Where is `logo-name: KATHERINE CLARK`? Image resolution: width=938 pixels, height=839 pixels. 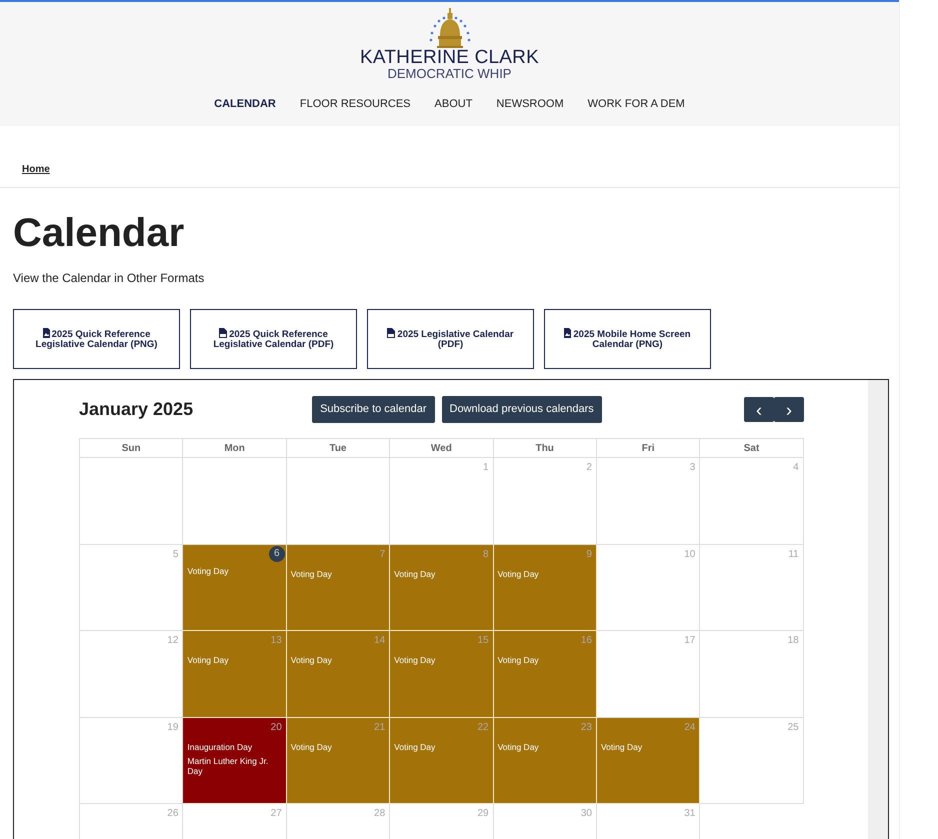
logo-name: KATHERINE CLARK is located at coordinates (449, 57).